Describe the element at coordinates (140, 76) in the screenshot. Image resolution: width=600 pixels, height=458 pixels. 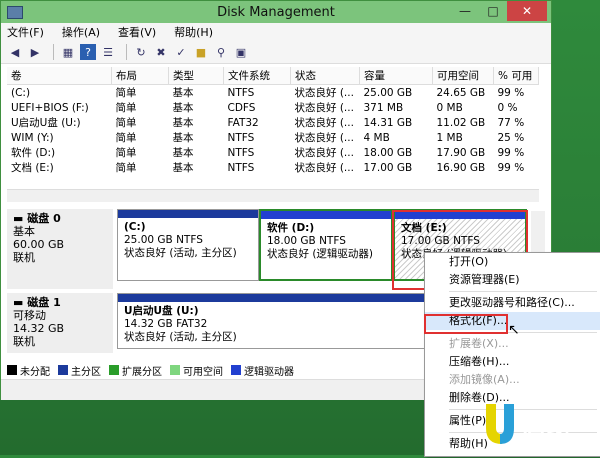
I see `col-layout: 布局` at that location.